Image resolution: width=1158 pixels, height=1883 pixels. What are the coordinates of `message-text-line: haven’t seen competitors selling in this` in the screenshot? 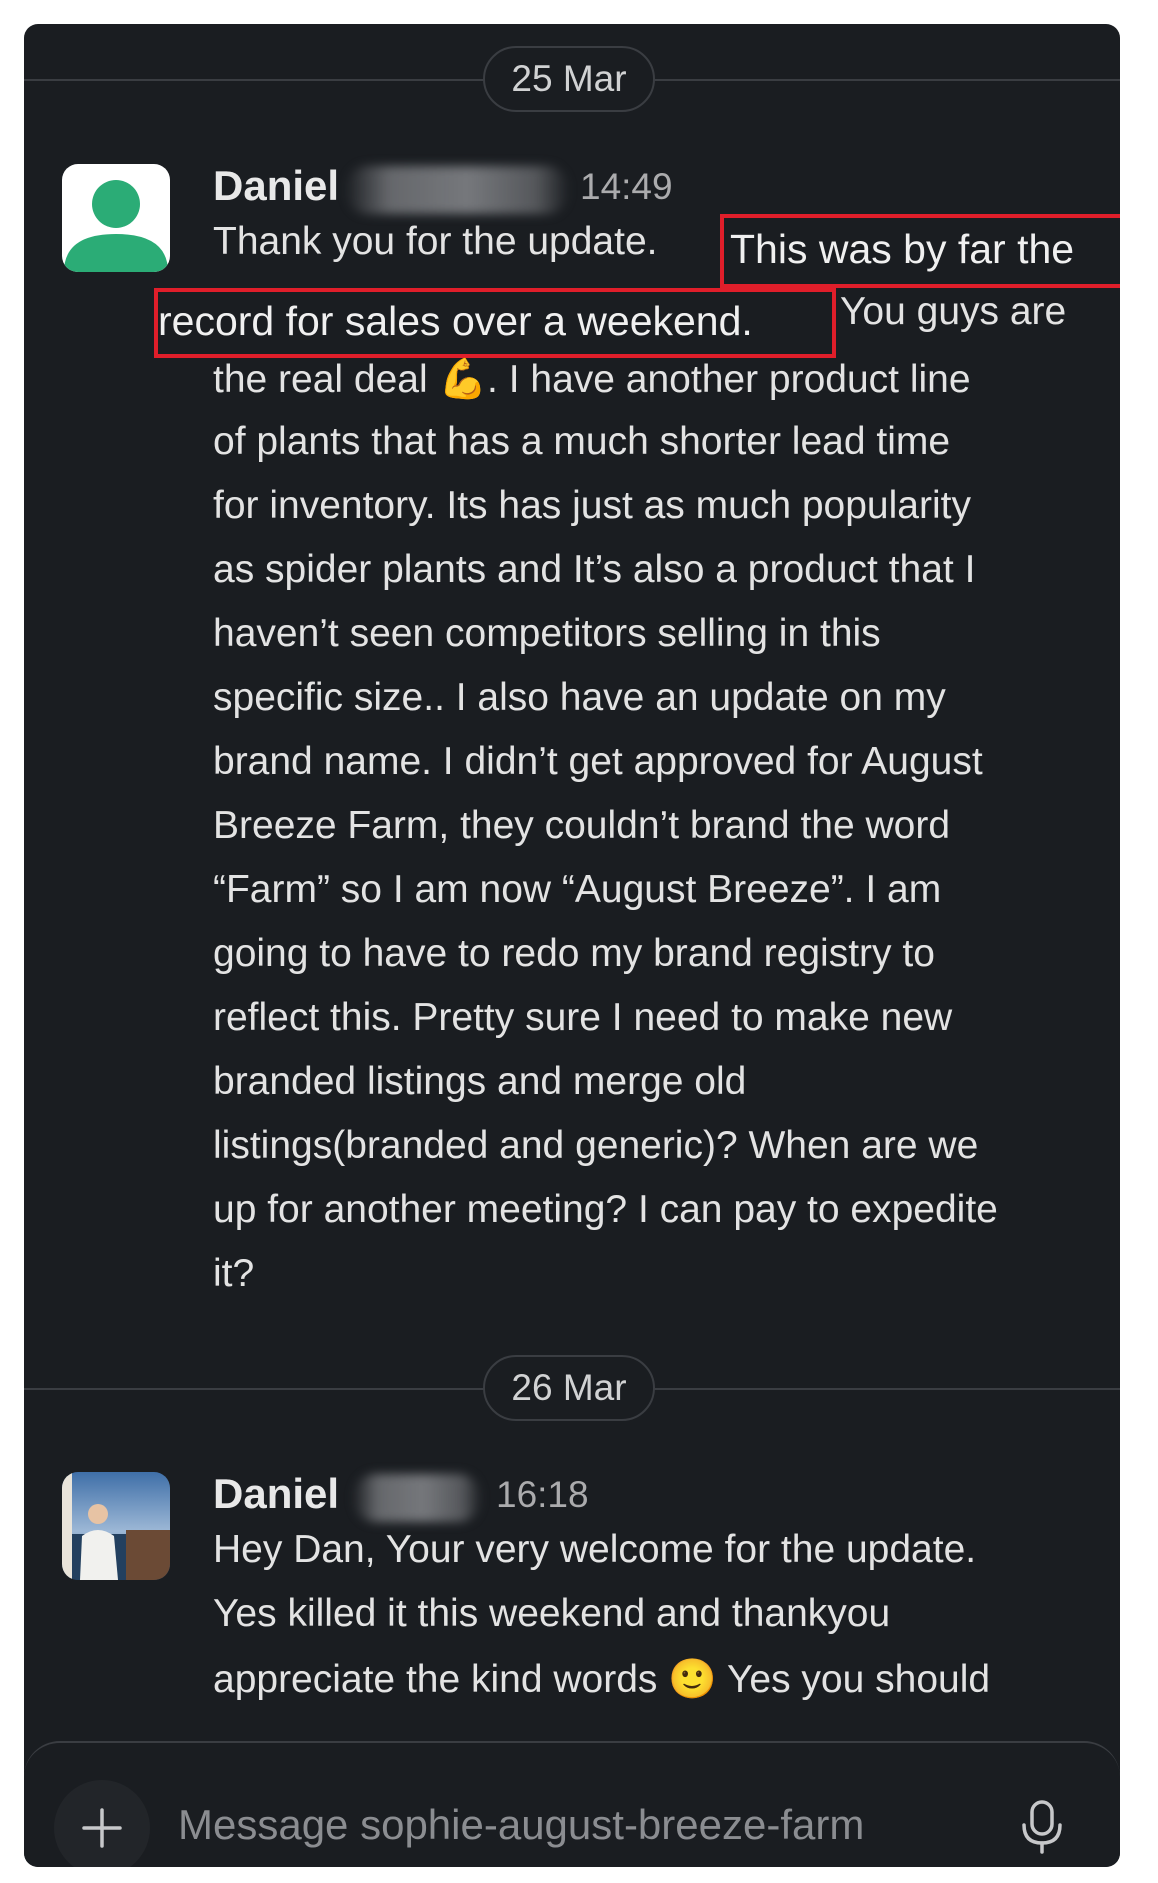 It's located at (547, 633).